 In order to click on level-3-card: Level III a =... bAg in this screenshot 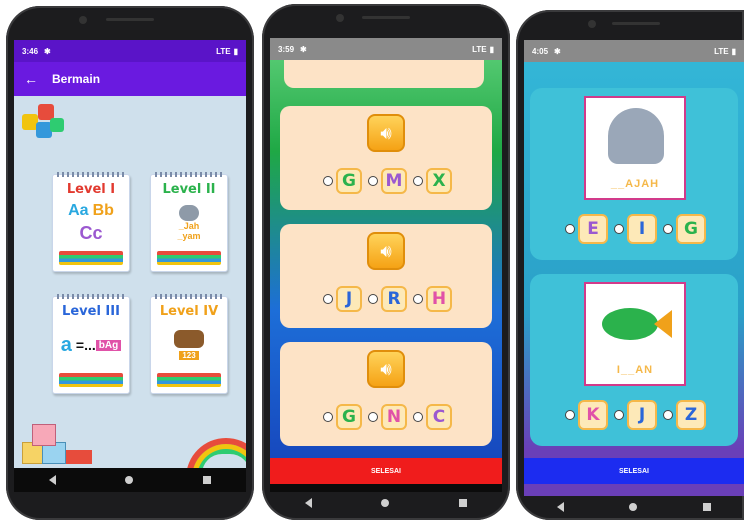, I will do `click(91, 344)`.